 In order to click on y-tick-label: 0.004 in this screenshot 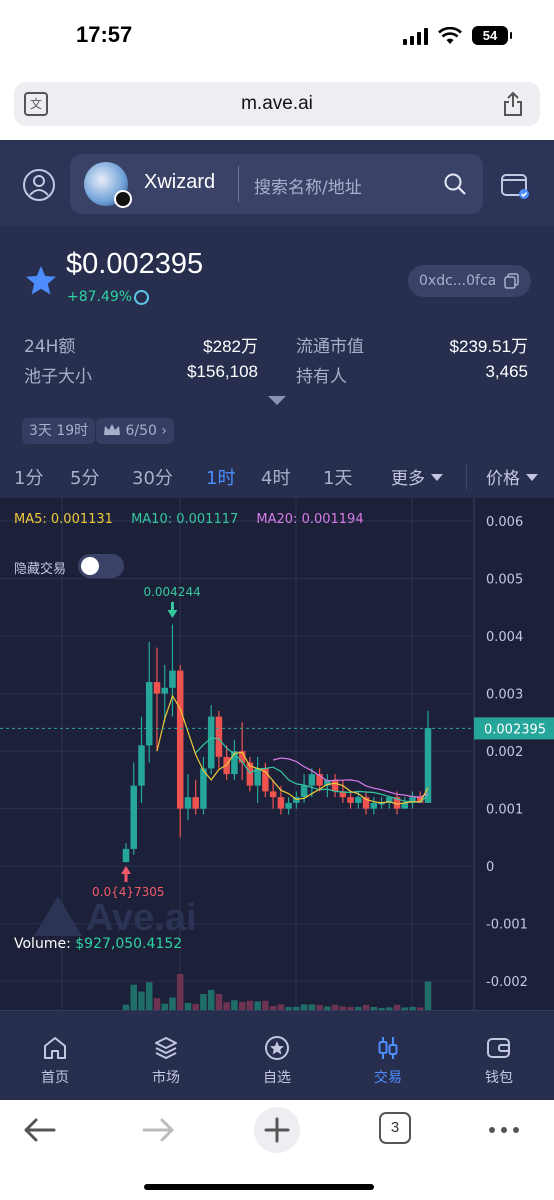, I will do `click(504, 637)`.